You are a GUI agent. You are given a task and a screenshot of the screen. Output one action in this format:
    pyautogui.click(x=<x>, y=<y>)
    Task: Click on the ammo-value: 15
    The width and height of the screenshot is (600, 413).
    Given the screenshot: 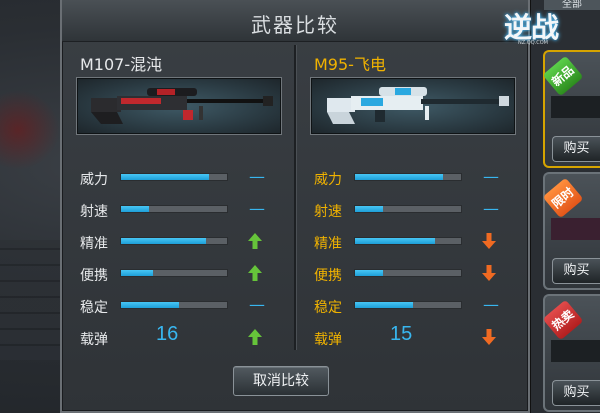 What is the action you would take?
    pyautogui.click(x=401, y=334)
    